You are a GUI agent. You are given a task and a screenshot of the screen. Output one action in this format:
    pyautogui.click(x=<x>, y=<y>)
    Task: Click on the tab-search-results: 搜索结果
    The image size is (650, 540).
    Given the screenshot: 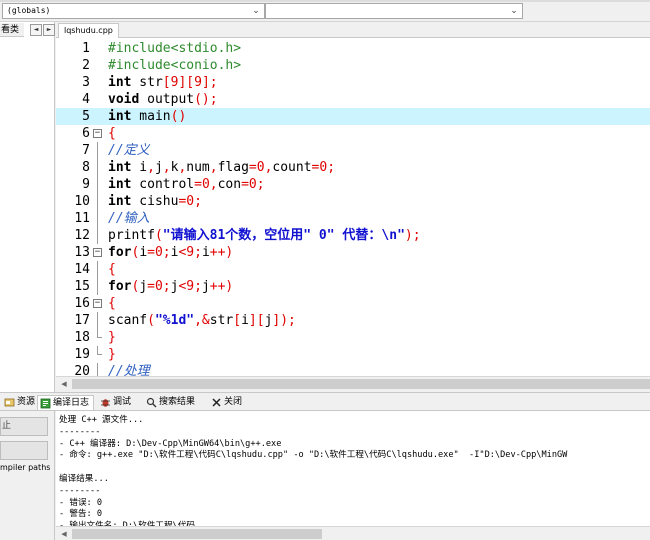 What is the action you would take?
    pyautogui.click(x=171, y=402)
    